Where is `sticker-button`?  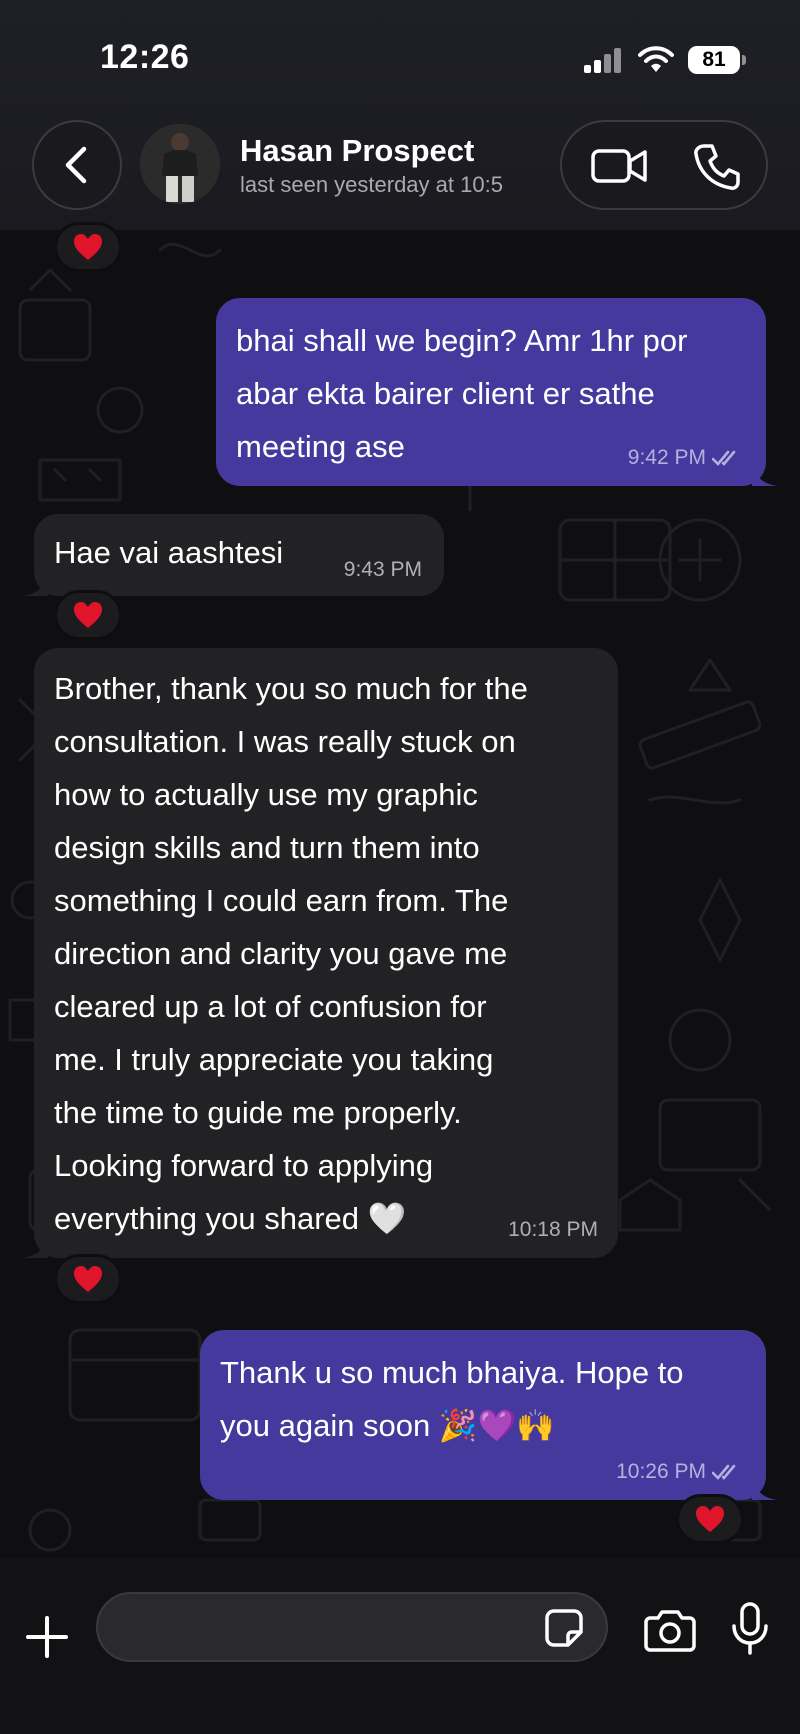 sticker-button is located at coordinates (564, 1628).